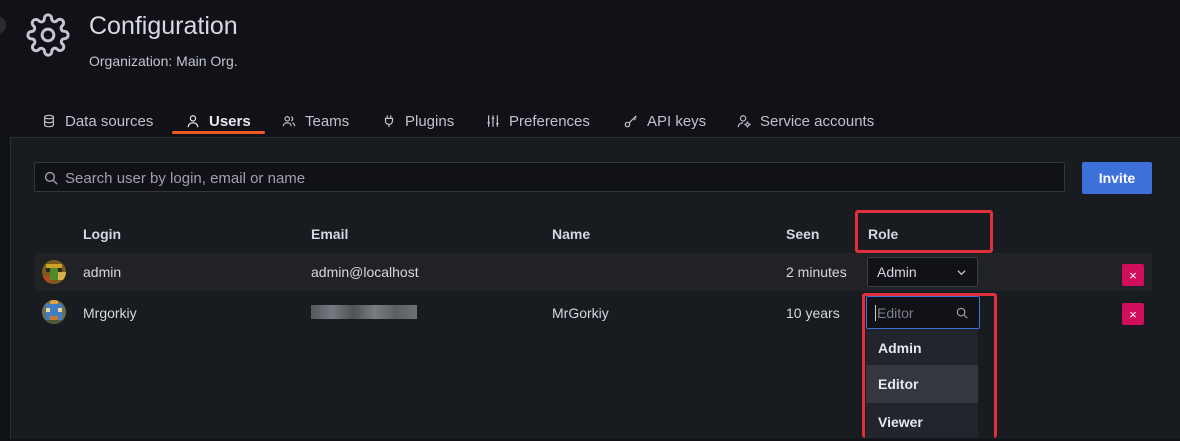 The width and height of the screenshot is (1180, 441). What do you see at coordinates (816, 272) in the screenshot?
I see `user-seen: 2 minutes` at bounding box center [816, 272].